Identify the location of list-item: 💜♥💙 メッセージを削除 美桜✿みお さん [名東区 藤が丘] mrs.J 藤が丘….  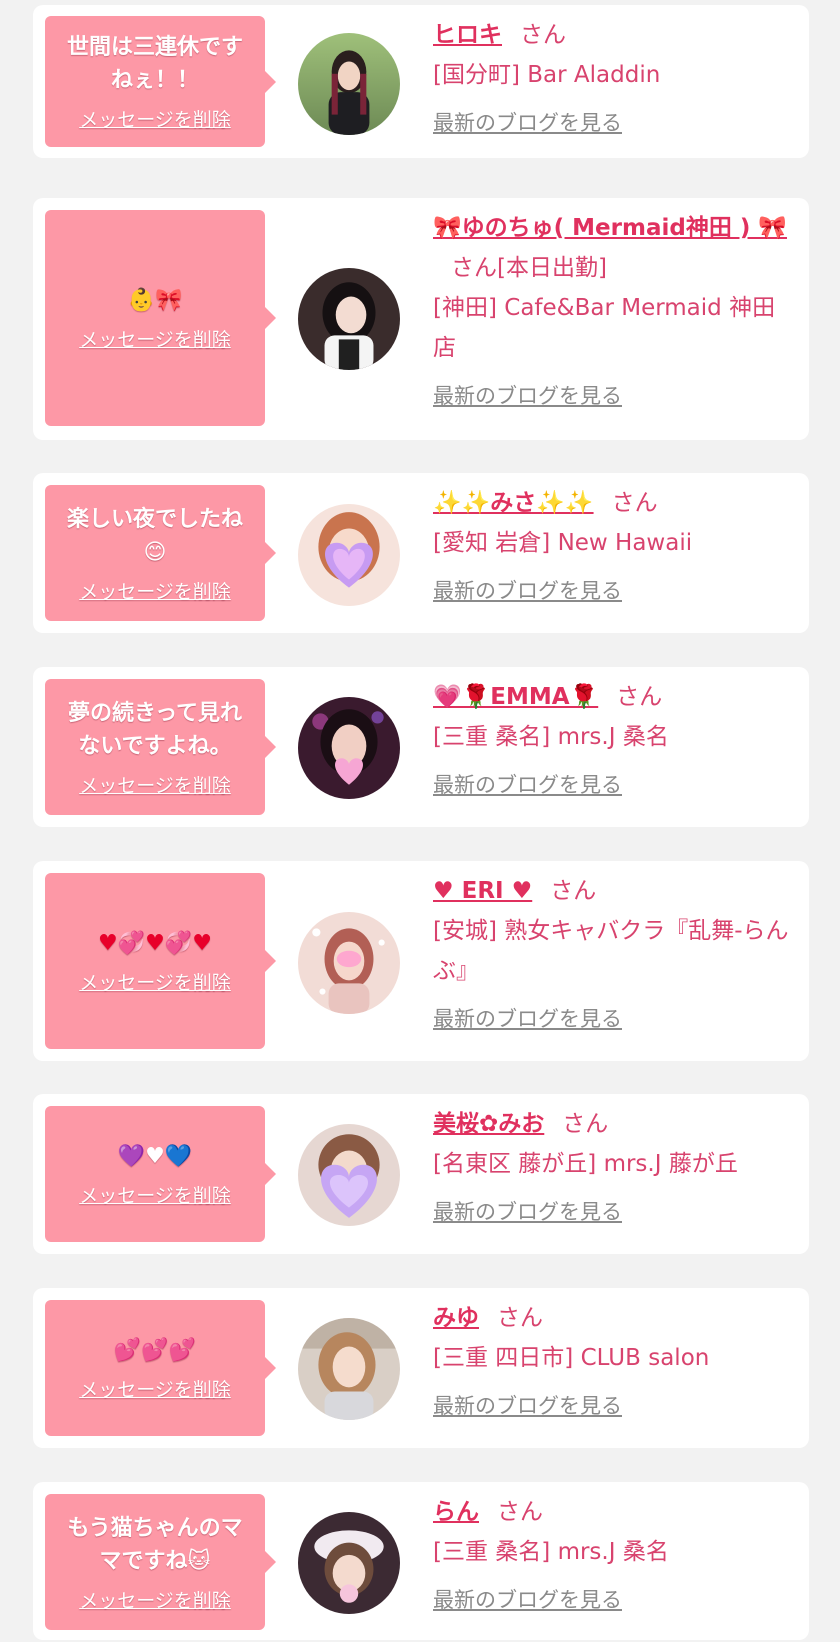
(421, 1174).